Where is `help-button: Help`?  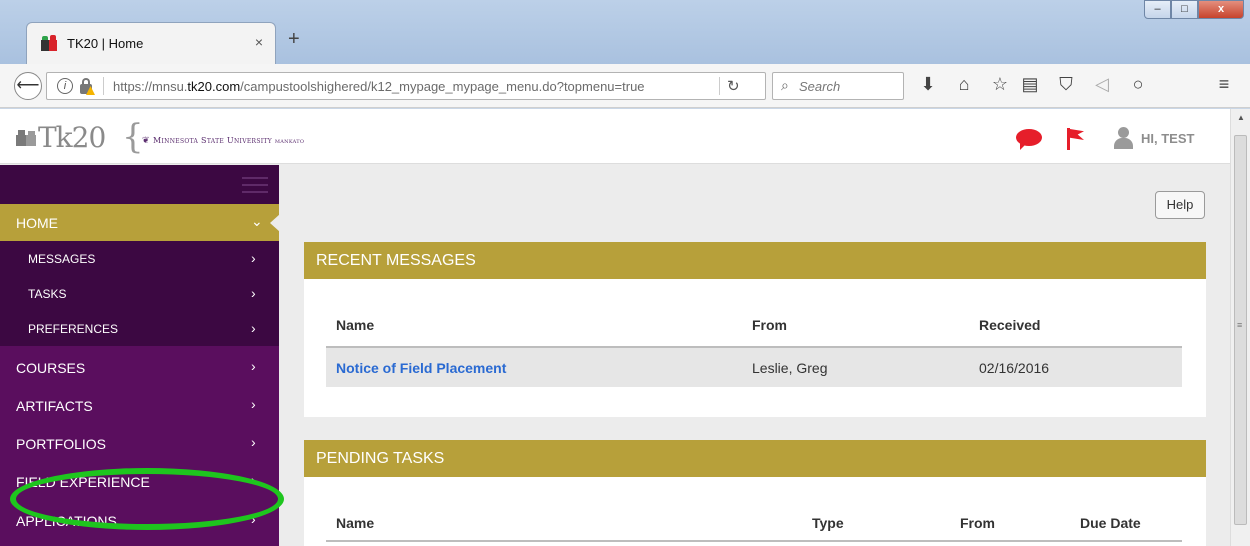 help-button: Help is located at coordinates (1180, 205).